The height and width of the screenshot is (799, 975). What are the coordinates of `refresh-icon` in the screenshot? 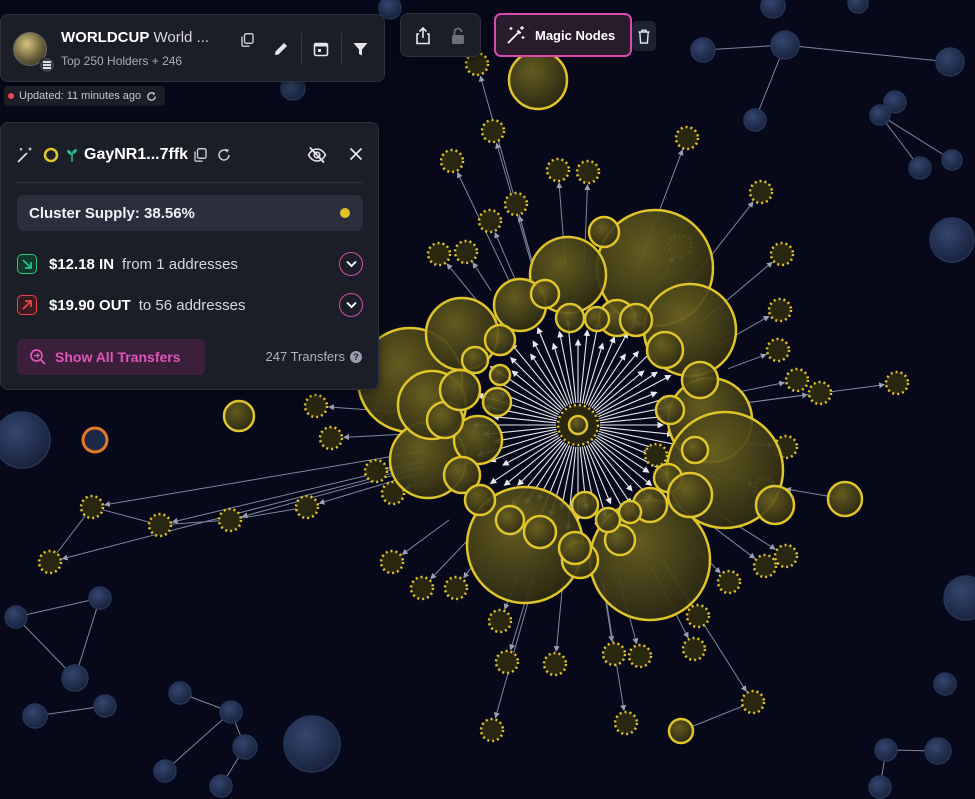 It's located at (151, 96).